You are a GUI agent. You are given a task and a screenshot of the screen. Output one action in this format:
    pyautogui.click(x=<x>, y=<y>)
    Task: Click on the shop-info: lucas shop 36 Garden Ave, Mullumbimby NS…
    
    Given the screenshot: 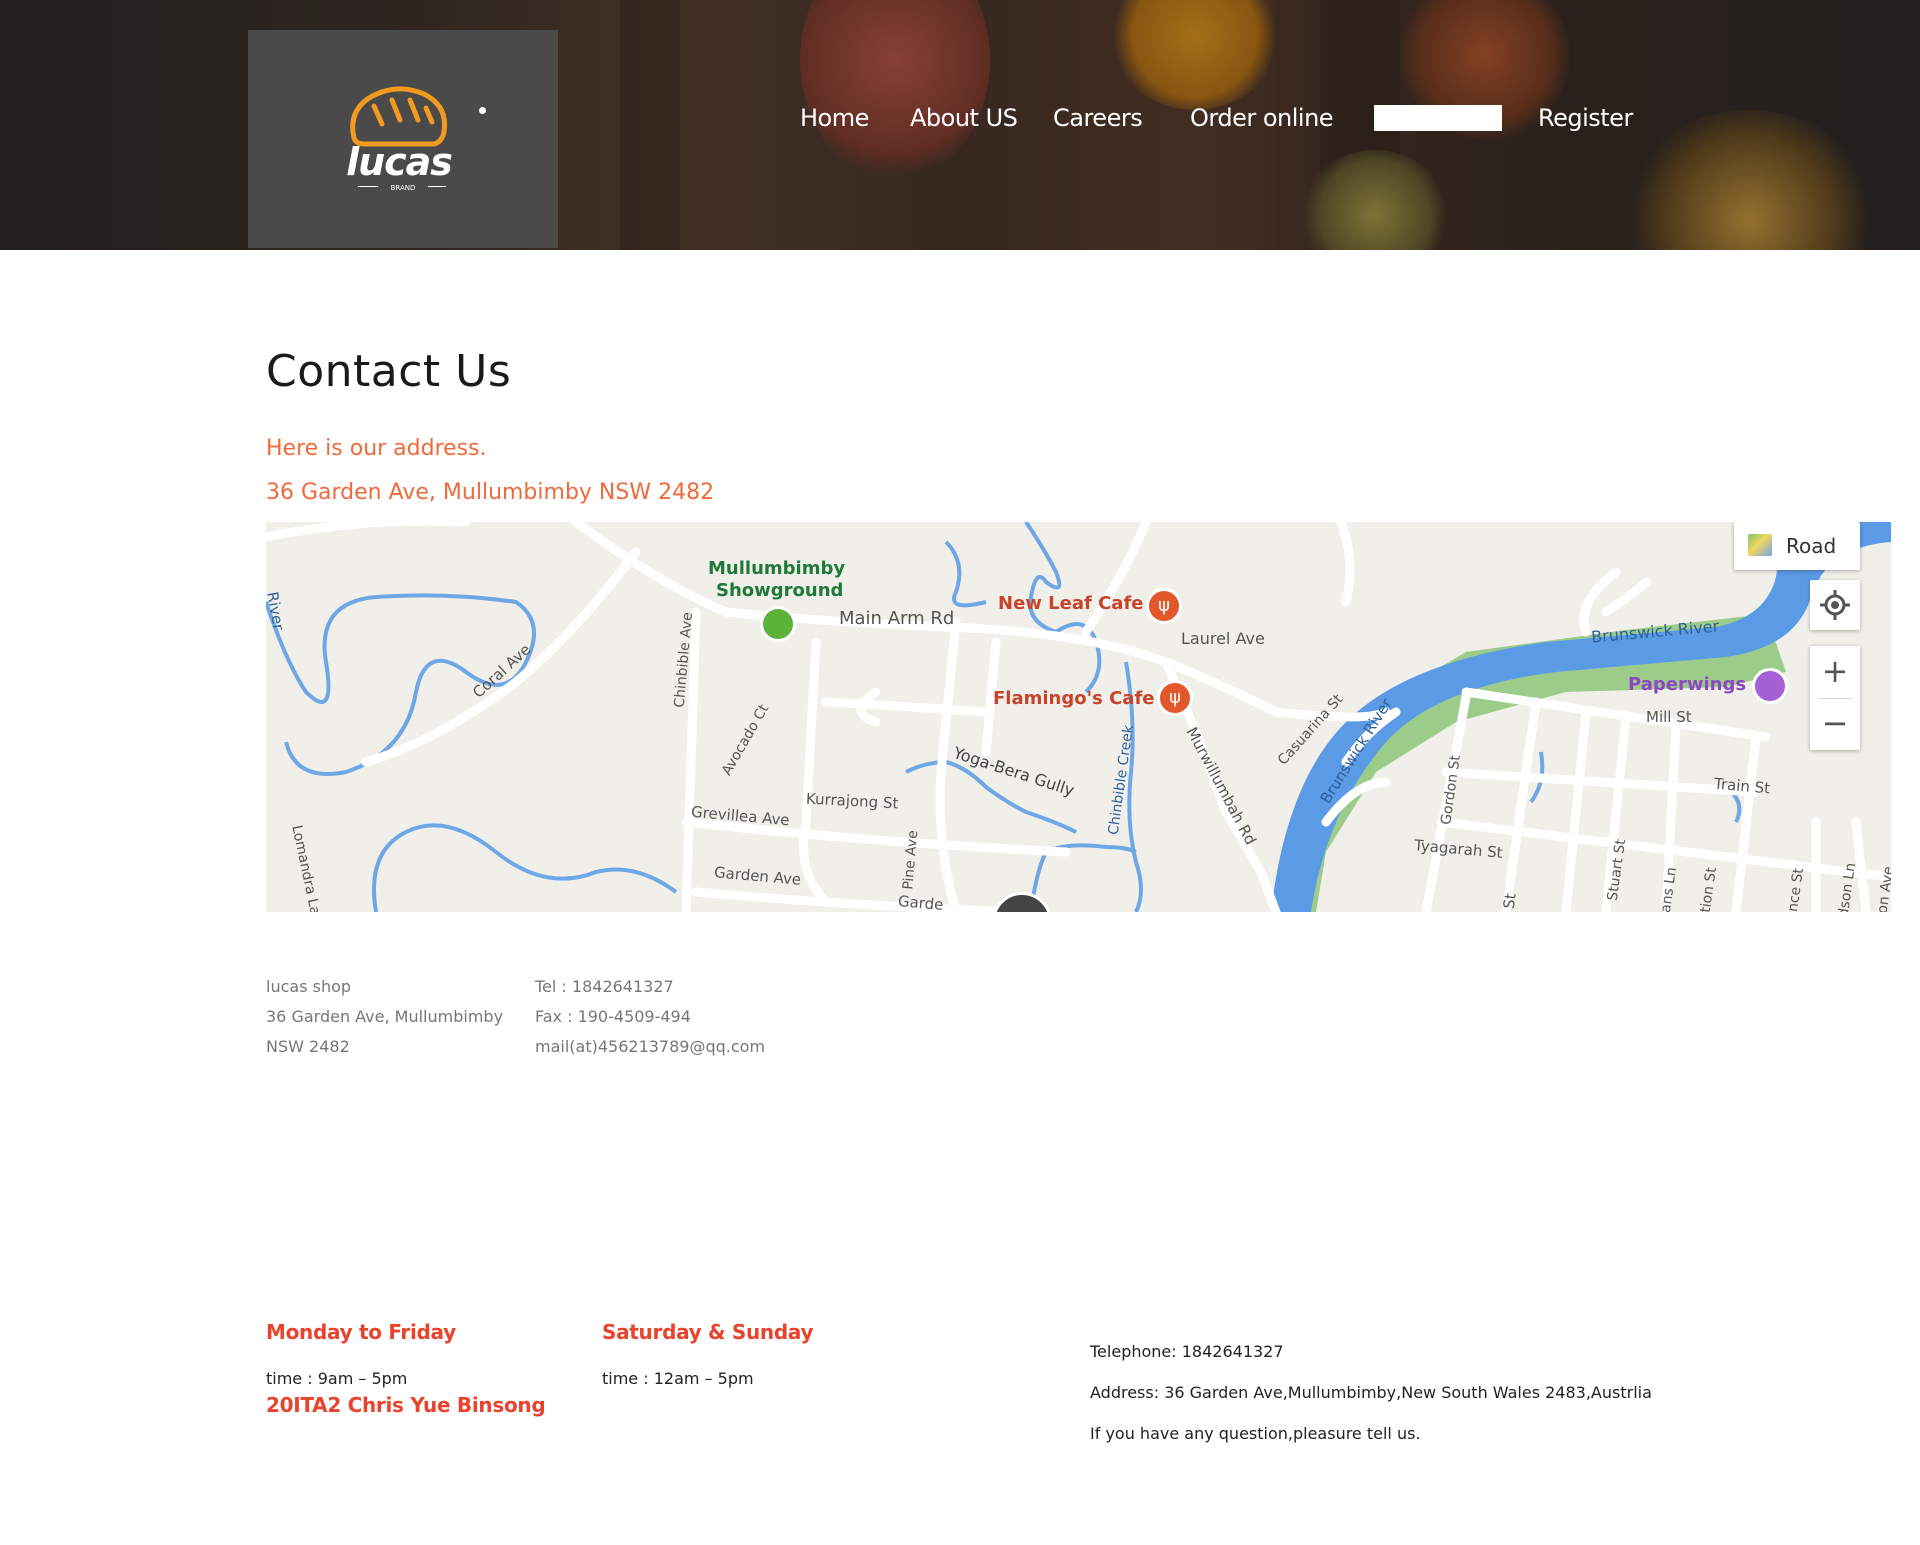 What is the action you would take?
    pyautogui.click(x=384, y=1017)
    